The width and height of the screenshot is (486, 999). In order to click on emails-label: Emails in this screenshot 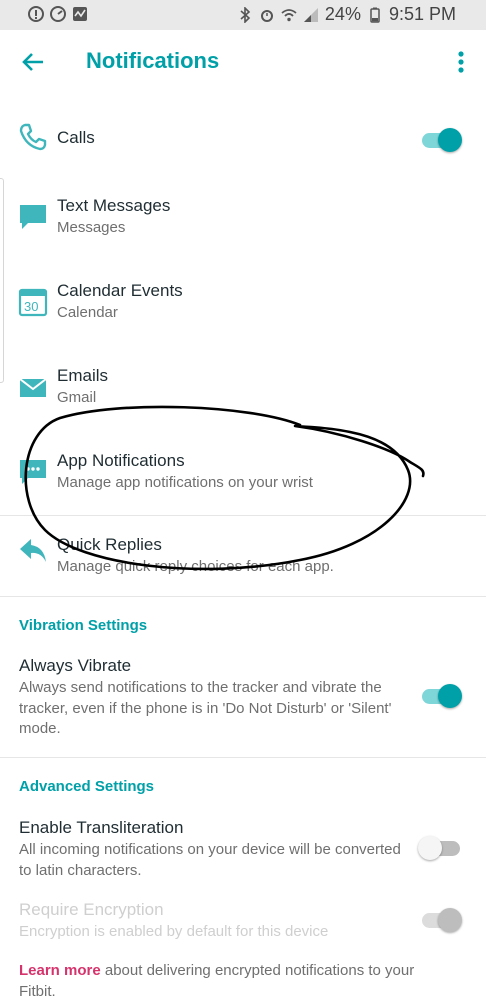, I will do `click(83, 375)`.